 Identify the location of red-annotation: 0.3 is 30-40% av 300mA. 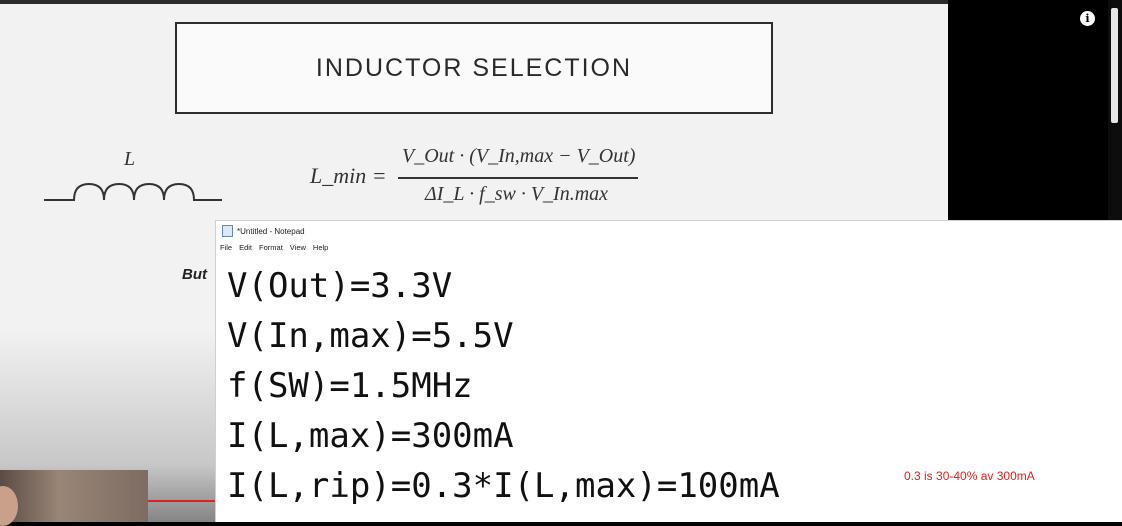
(969, 476).